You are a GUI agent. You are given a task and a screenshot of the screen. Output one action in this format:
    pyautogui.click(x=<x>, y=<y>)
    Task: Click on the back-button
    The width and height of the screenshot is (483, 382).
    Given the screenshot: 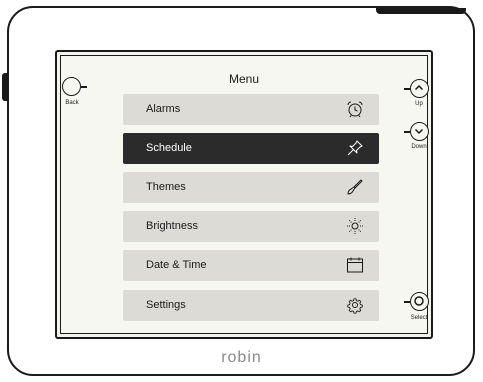 What is the action you would take?
    pyautogui.click(x=74, y=86)
    